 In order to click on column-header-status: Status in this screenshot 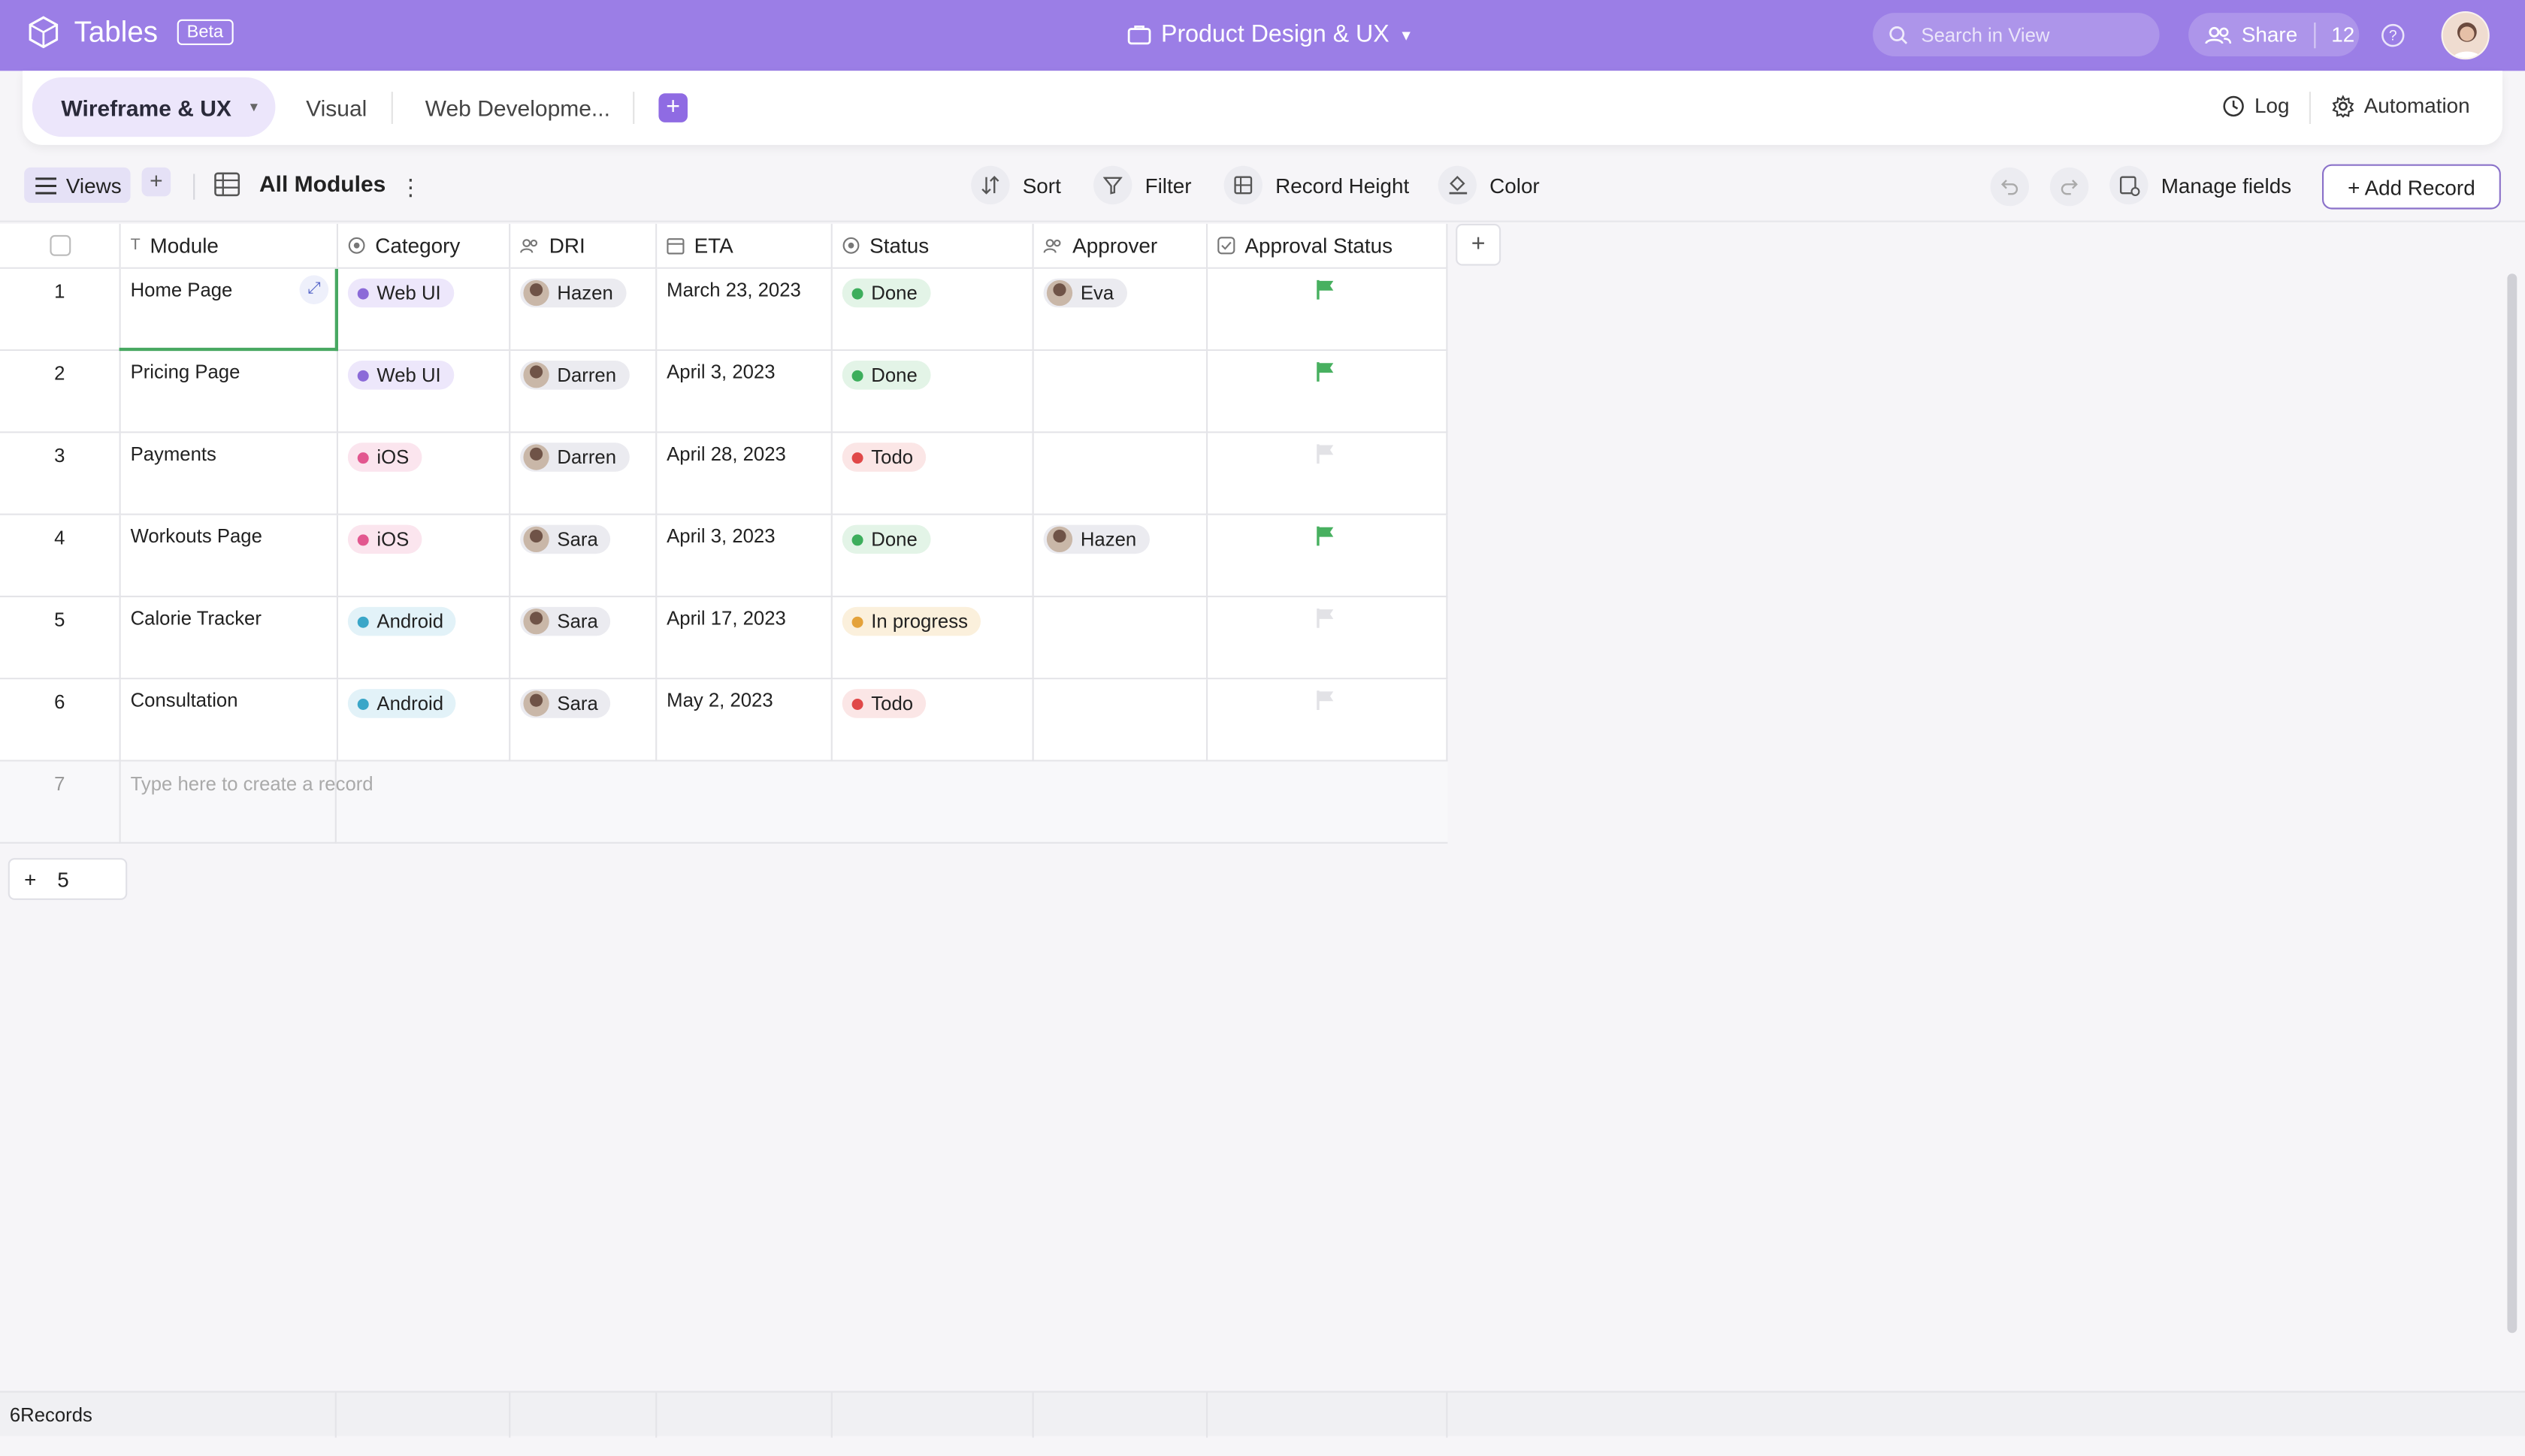, I will do `click(933, 246)`.